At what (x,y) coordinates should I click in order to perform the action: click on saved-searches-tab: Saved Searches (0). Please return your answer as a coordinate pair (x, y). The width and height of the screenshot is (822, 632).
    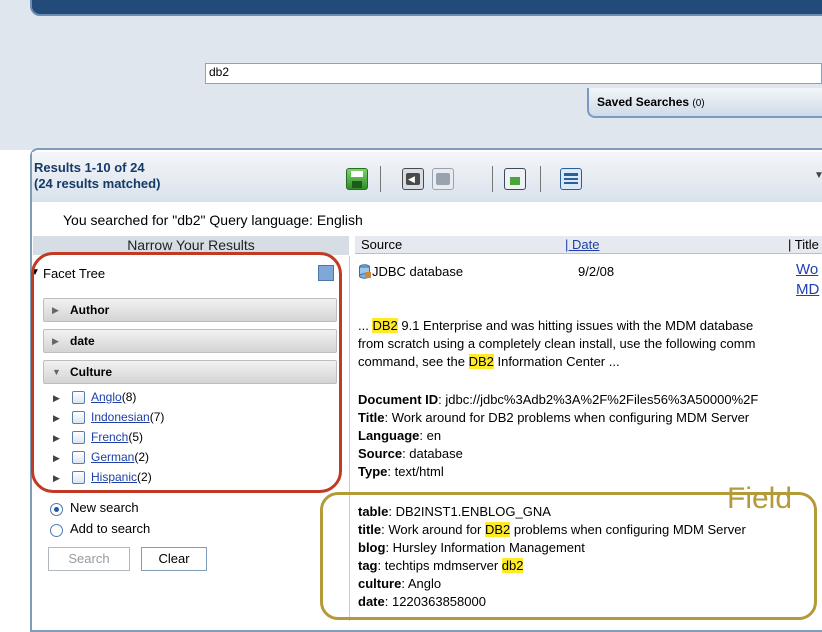
    Looking at the image, I should click on (704, 103).